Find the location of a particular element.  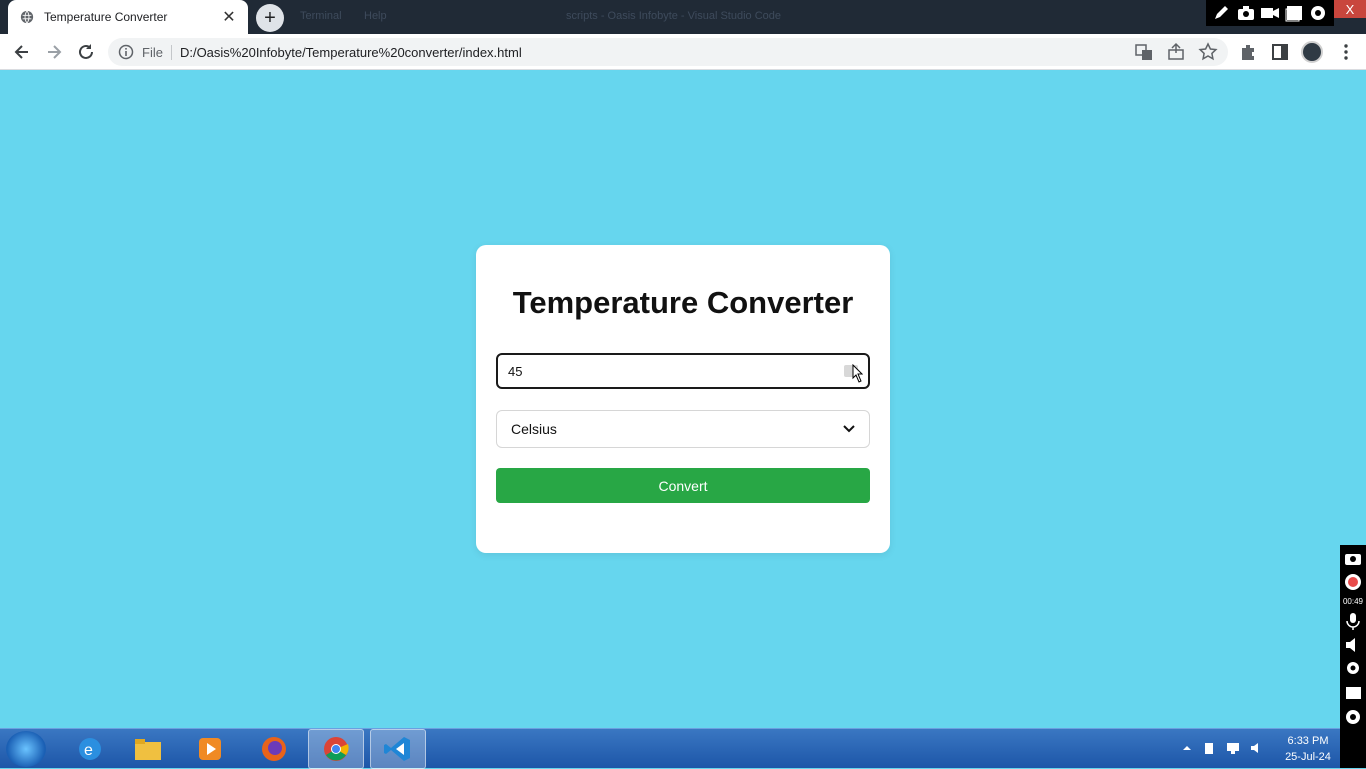

convert-button: Convert is located at coordinates (683, 485).